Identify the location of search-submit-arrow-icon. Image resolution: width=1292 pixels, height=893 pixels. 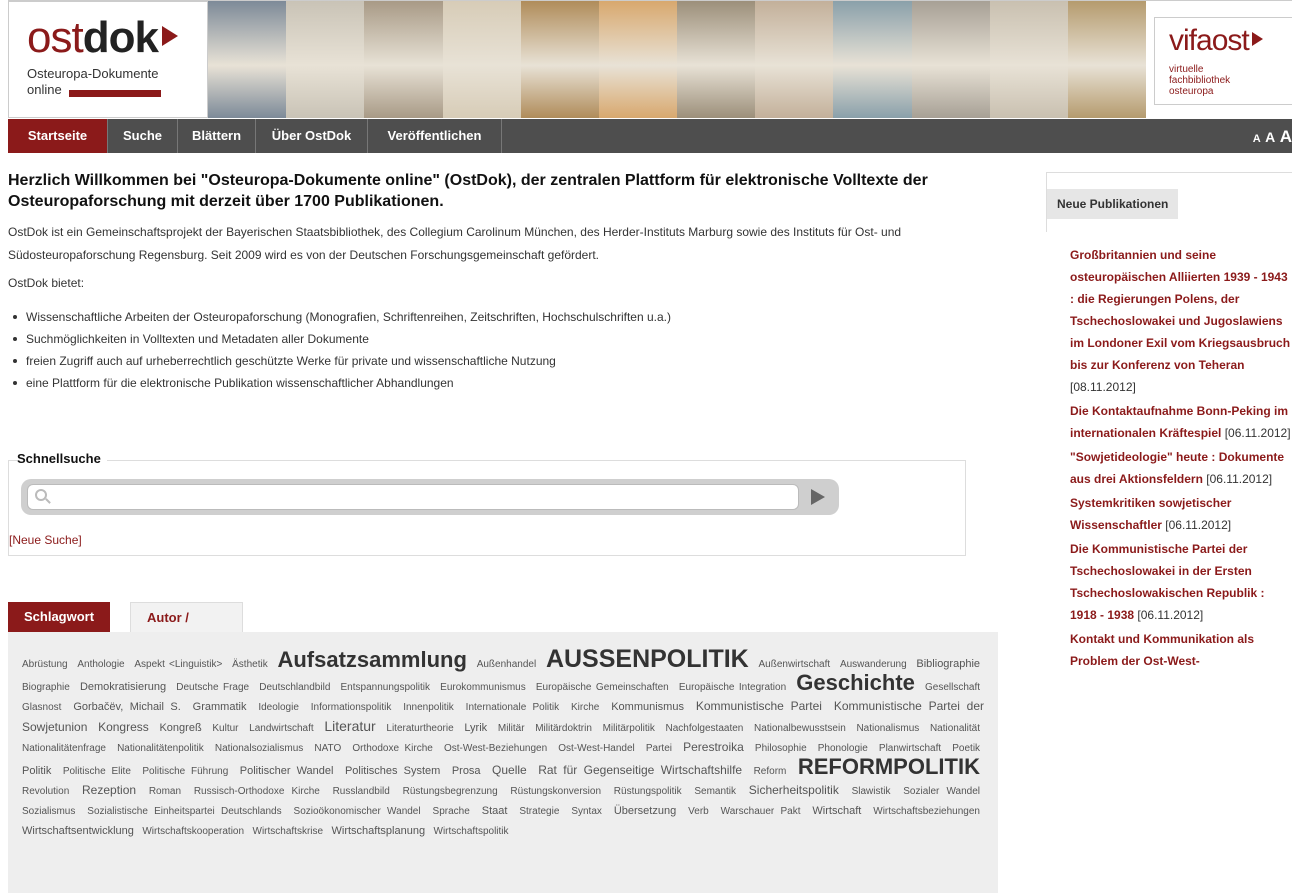
(818, 497).